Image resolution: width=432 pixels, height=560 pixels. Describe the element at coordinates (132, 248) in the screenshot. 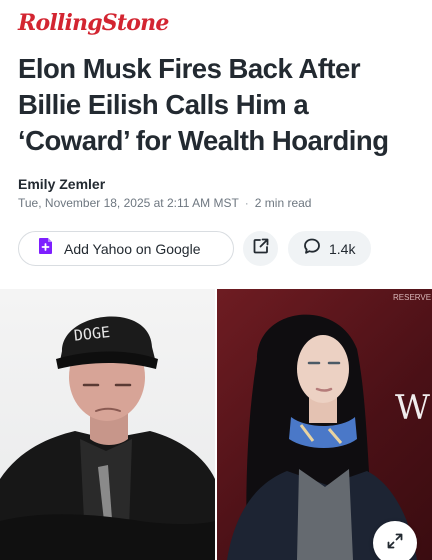

I see `add-yahoo-label: Add Yahoo on Google` at that location.